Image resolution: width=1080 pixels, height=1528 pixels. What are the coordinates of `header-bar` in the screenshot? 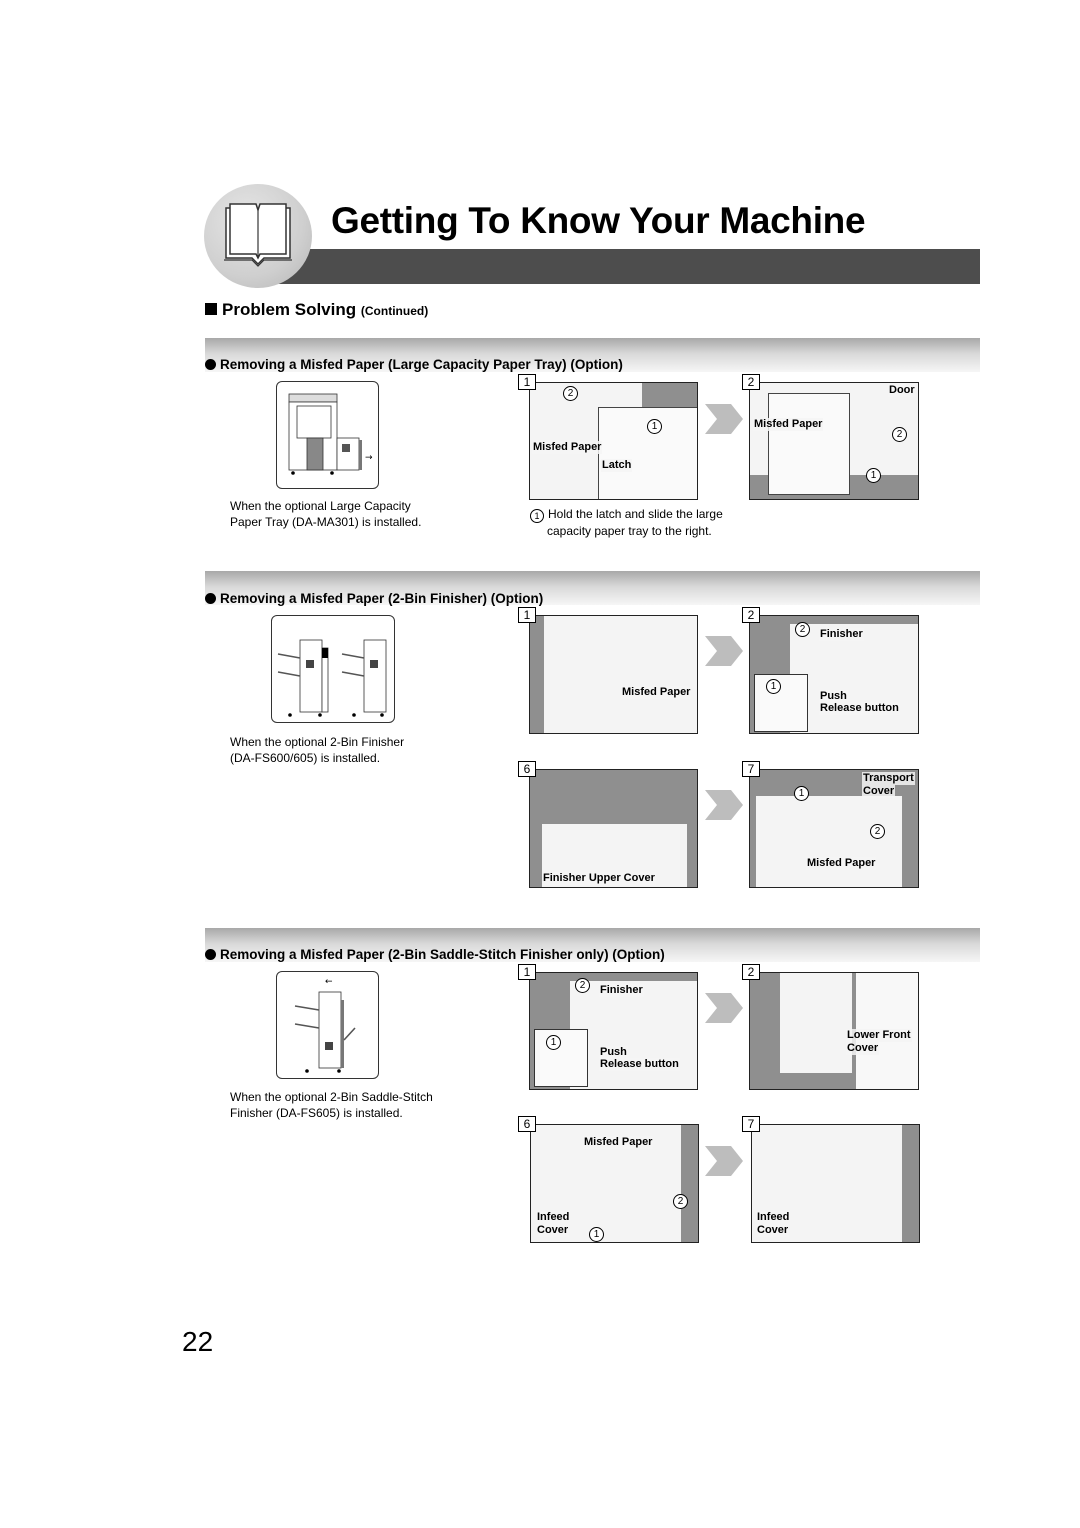 It's located at (621, 266).